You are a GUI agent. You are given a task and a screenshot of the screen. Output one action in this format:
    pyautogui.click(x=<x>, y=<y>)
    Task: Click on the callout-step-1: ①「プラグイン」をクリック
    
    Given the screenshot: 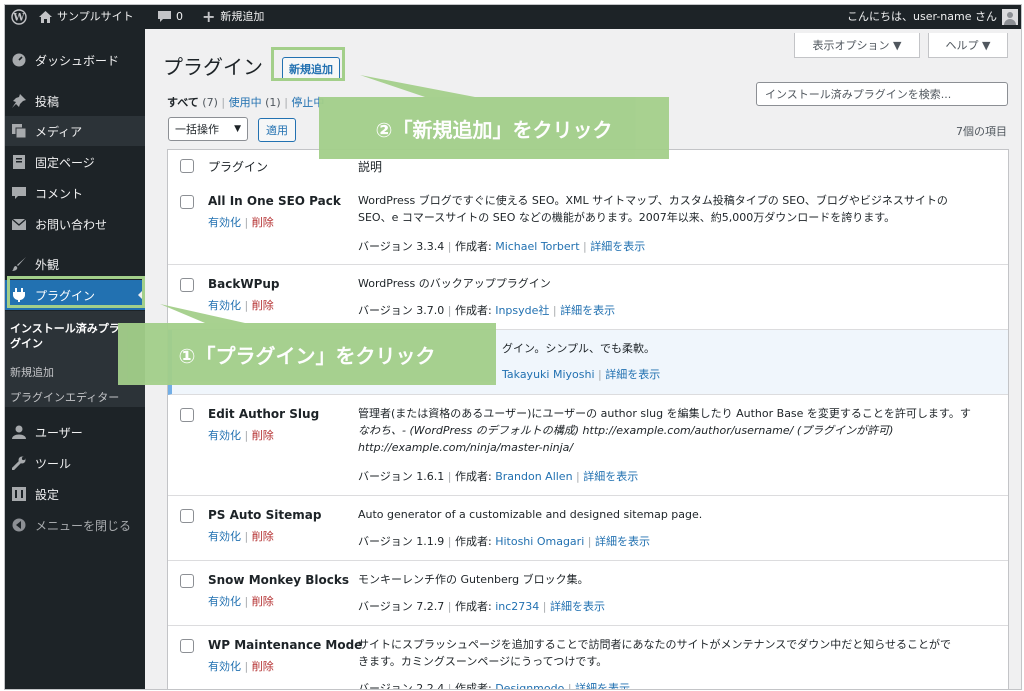 What is the action you would take?
    pyautogui.click(x=307, y=354)
    